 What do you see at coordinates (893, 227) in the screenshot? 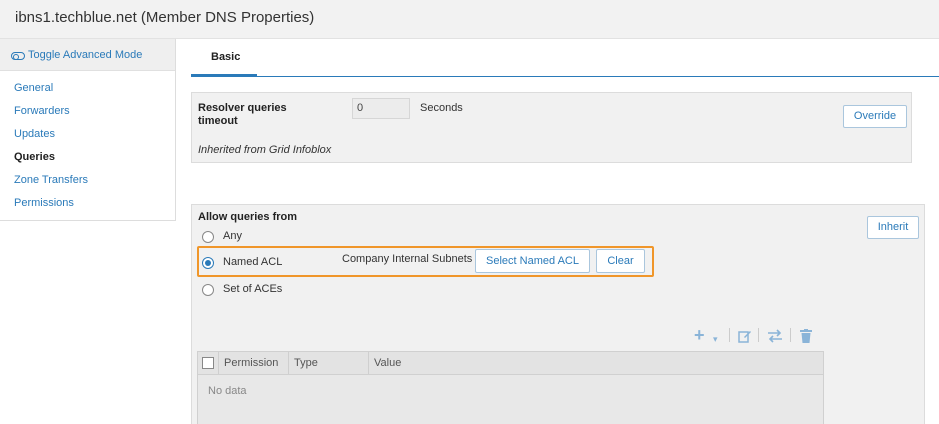
I see `inherit-button: Inherit` at bounding box center [893, 227].